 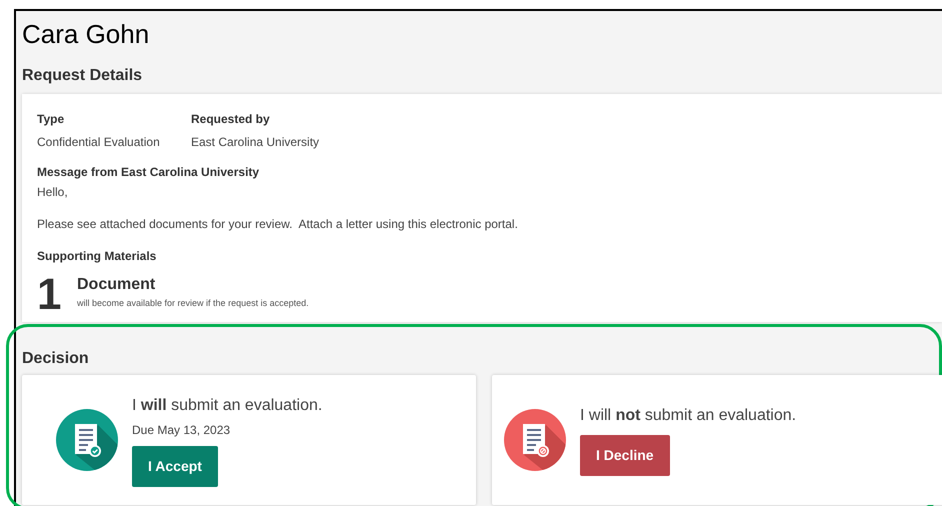 I want to click on person-name: Cara Gohn, so click(x=86, y=34).